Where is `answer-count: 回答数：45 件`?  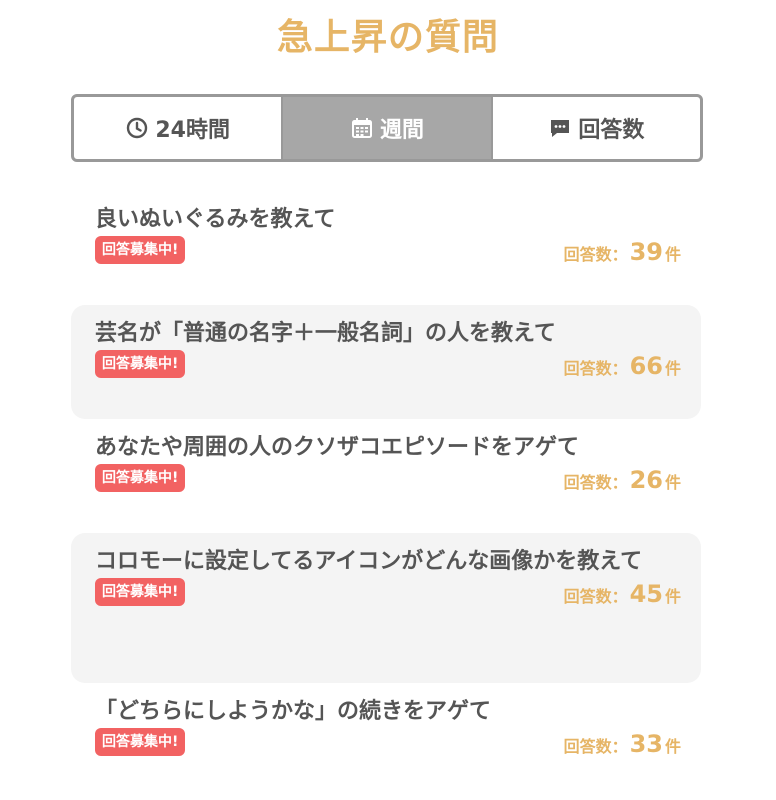 answer-count: 回答数：45 件 is located at coordinates (622, 594).